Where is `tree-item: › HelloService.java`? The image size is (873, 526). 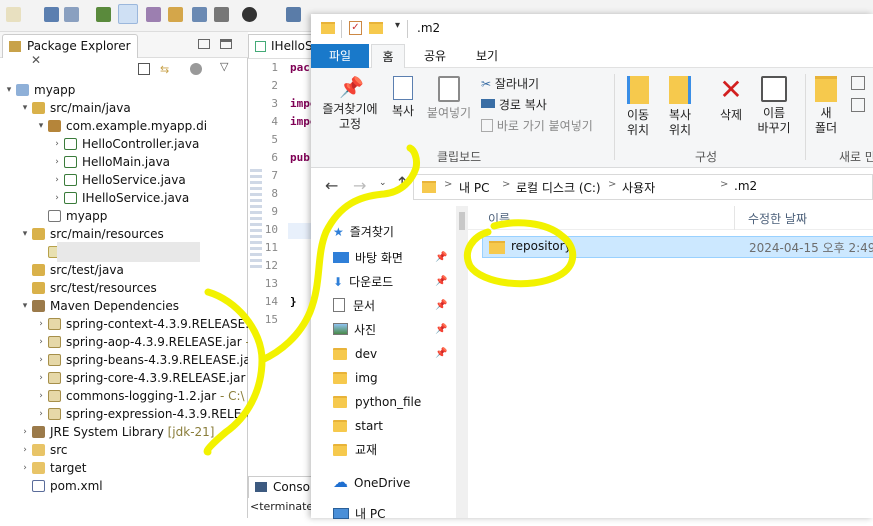 tree-item: › HelloService.java is located at coordinates (124, 180).